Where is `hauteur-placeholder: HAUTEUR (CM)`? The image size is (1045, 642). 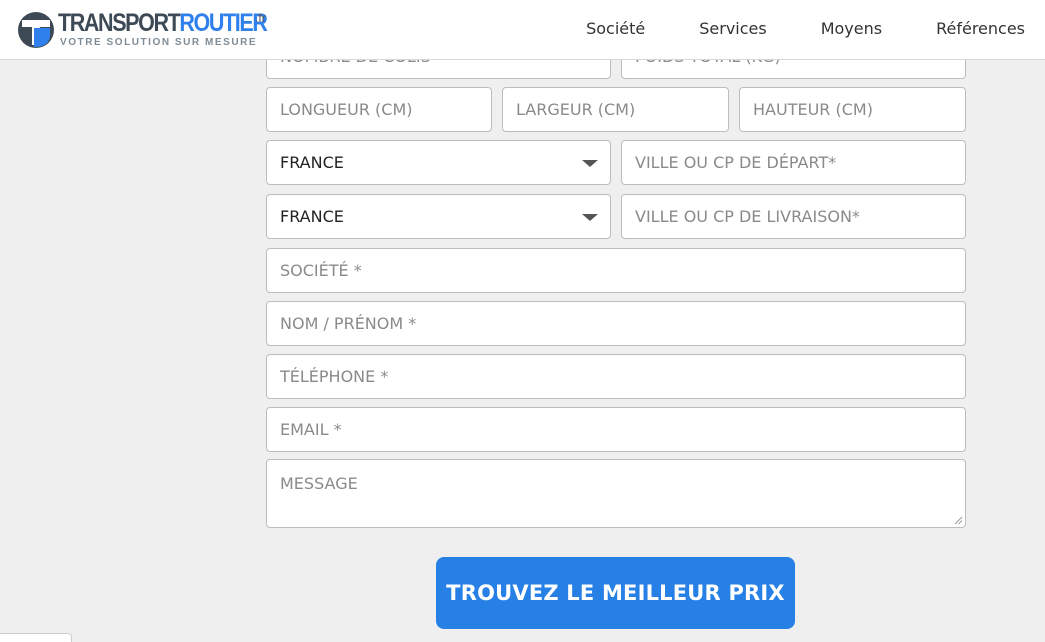
hauteur-placeholder: HAUTEUR (CM) is located at coordinates (813, 109).